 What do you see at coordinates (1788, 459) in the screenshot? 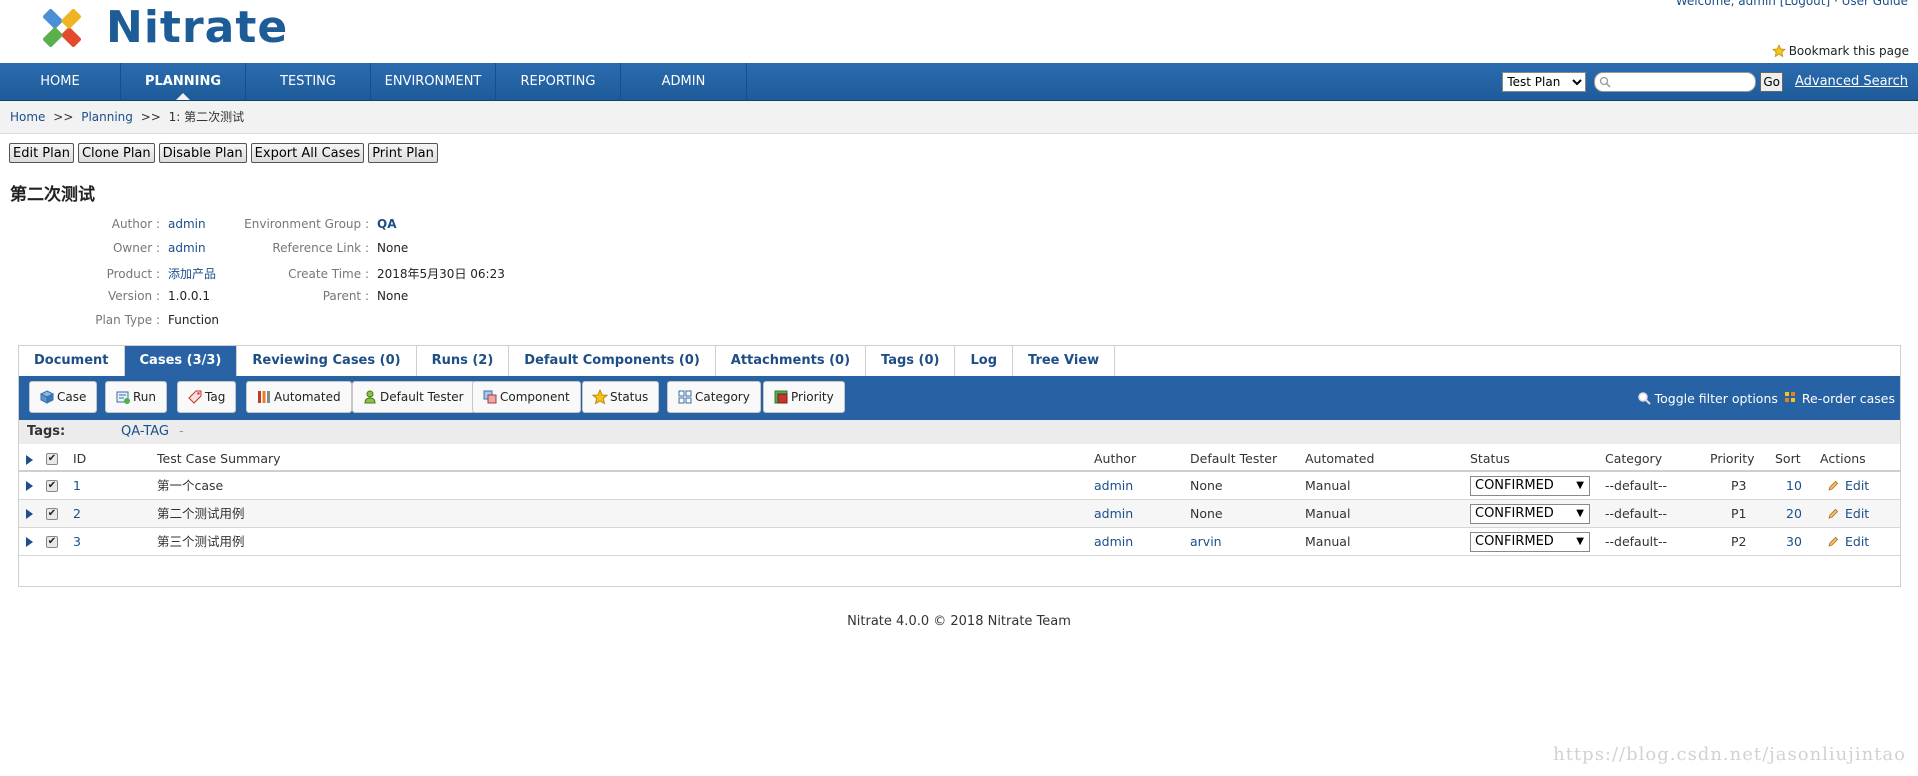
I see `col-sort: Sort` at bounding box center [1788, 459].